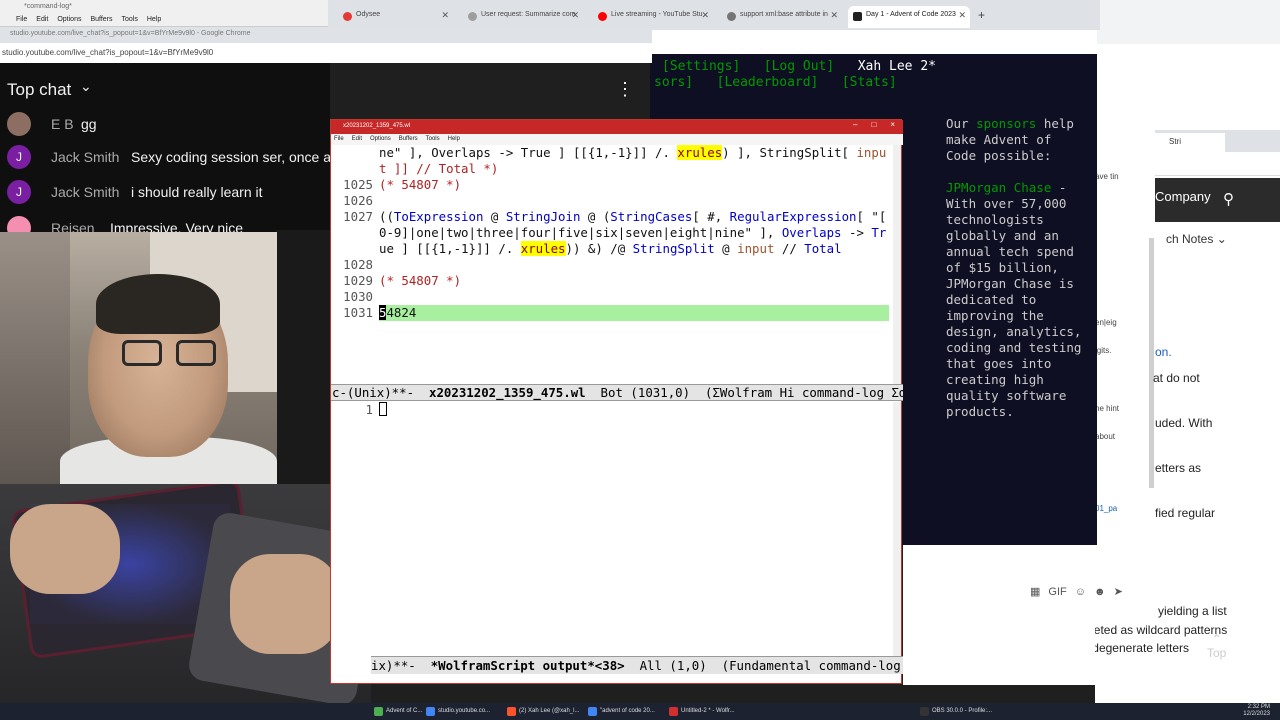 The width and height of the screenshot is (1280, 720). Describe the element at coordinates (611, 201) in the screenshot. I see `code-line: 1026` at that location.